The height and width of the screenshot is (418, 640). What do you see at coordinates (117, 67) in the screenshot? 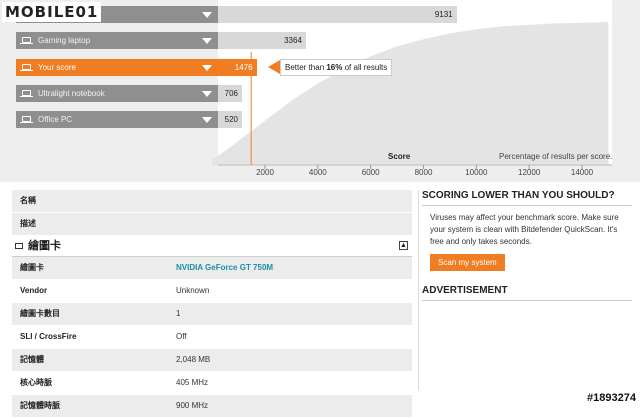
I see `ranking-dropdown: Your score` at bounding box center [117, 67].